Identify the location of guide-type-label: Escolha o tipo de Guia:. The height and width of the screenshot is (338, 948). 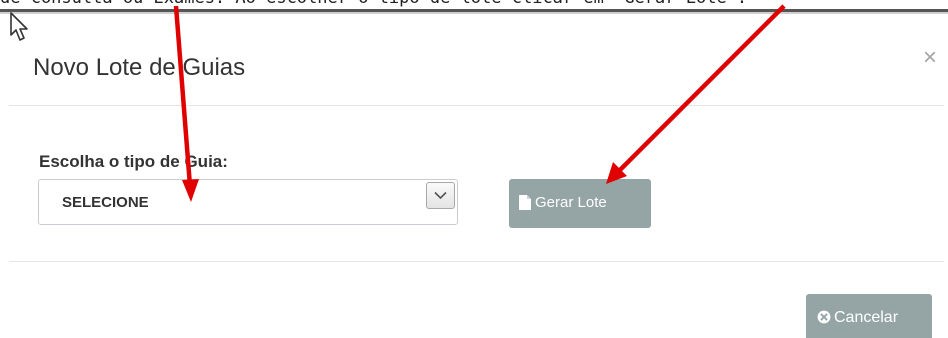
(133, 161).